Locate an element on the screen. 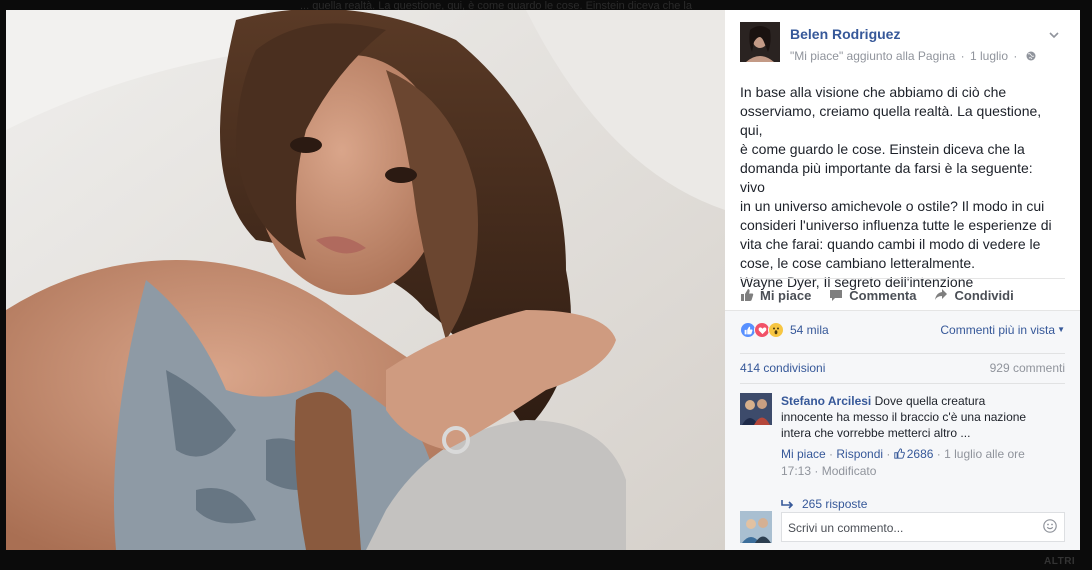 This screenshot has height=570, width=1092. replies-count: 265 risposte is located at coordinates (835, 504).